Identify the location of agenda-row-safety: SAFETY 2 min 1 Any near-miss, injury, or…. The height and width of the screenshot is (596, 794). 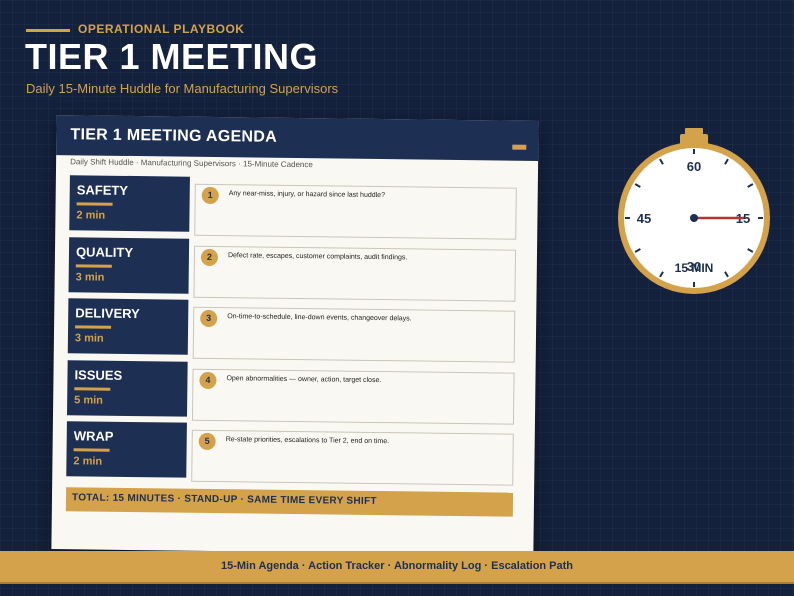
(294, 207).